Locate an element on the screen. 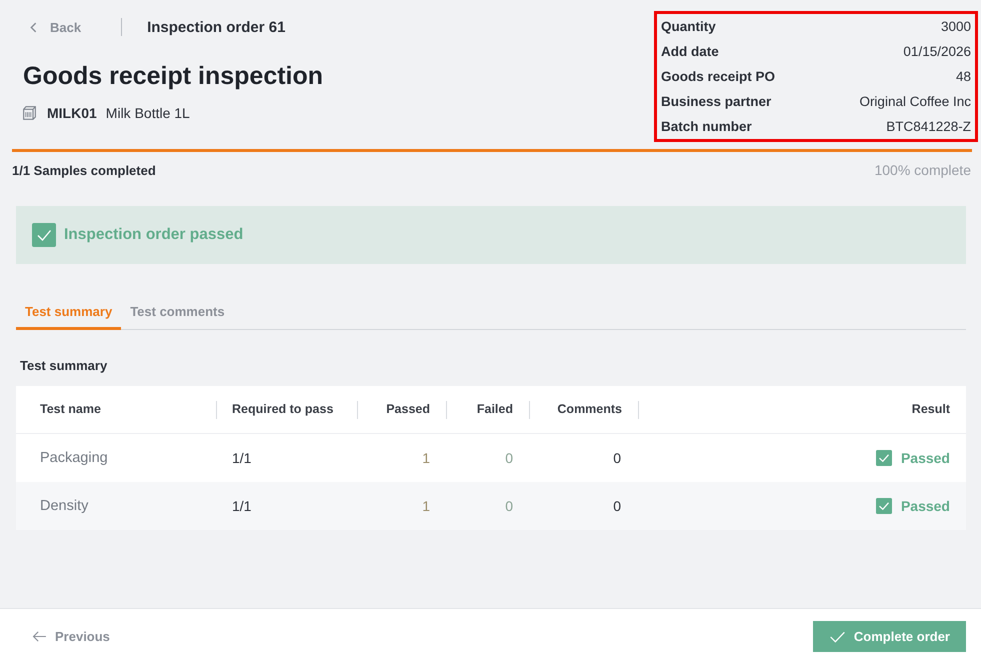 This screenshot has width=981, height=664. back-link: Back is located at coordinates (52, 27).